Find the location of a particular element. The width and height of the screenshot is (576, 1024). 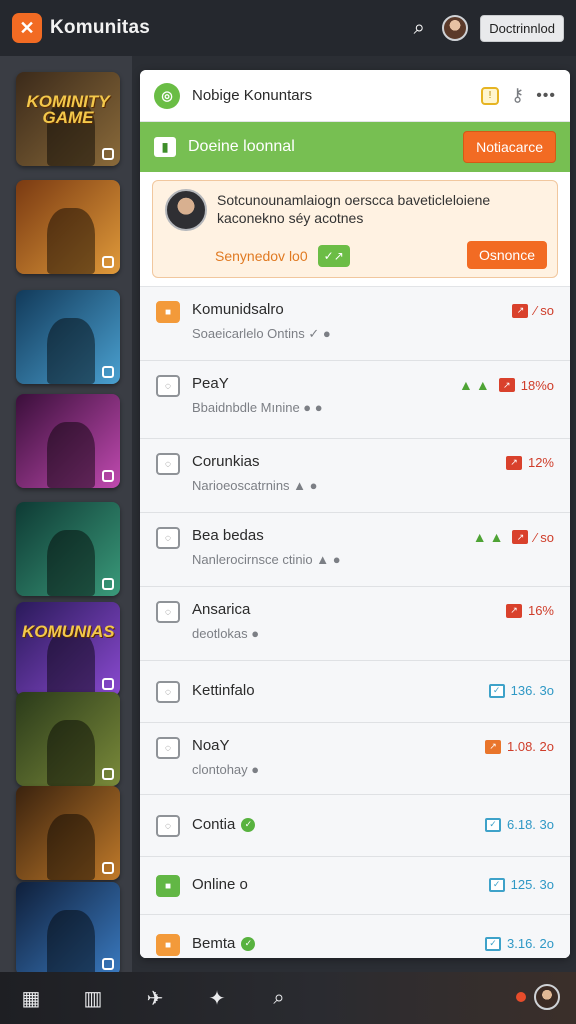

item-subtitle: clontohay ● is located at coordinates (226, 769).